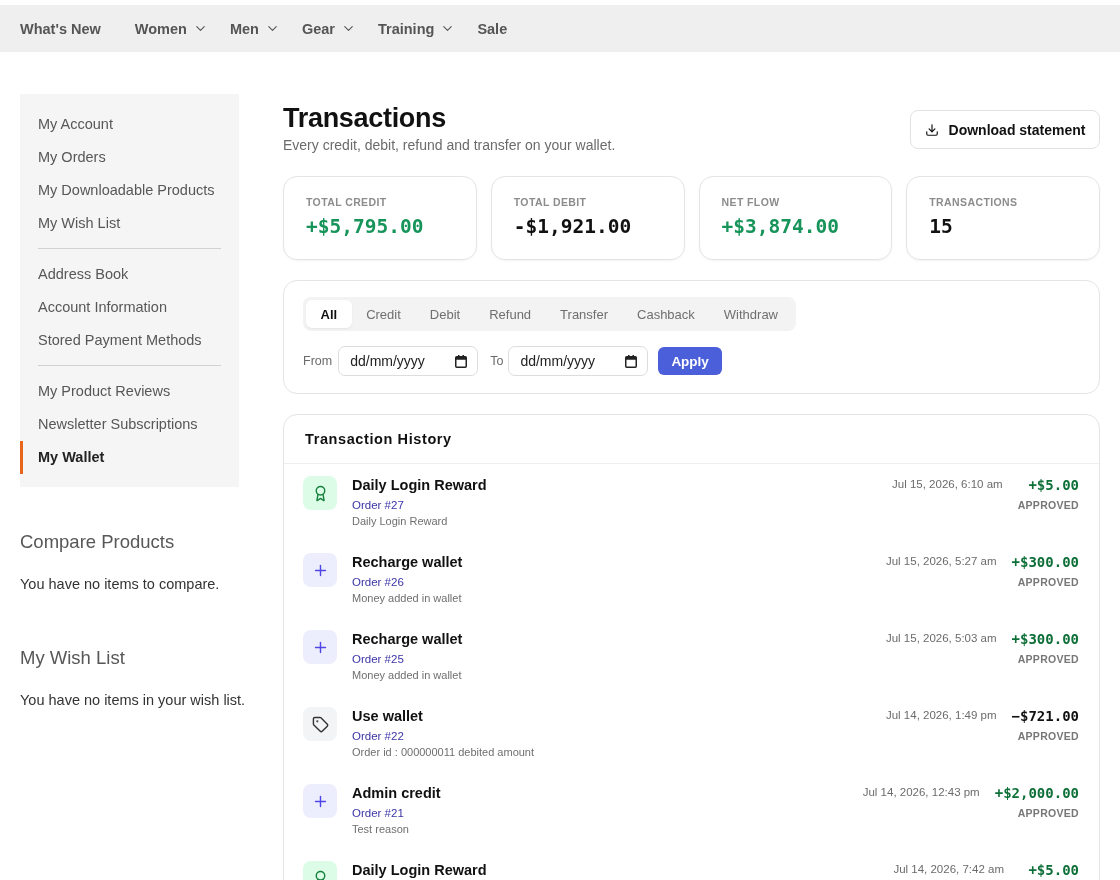  I want to click on nav-link: Training, so click(416, 28).